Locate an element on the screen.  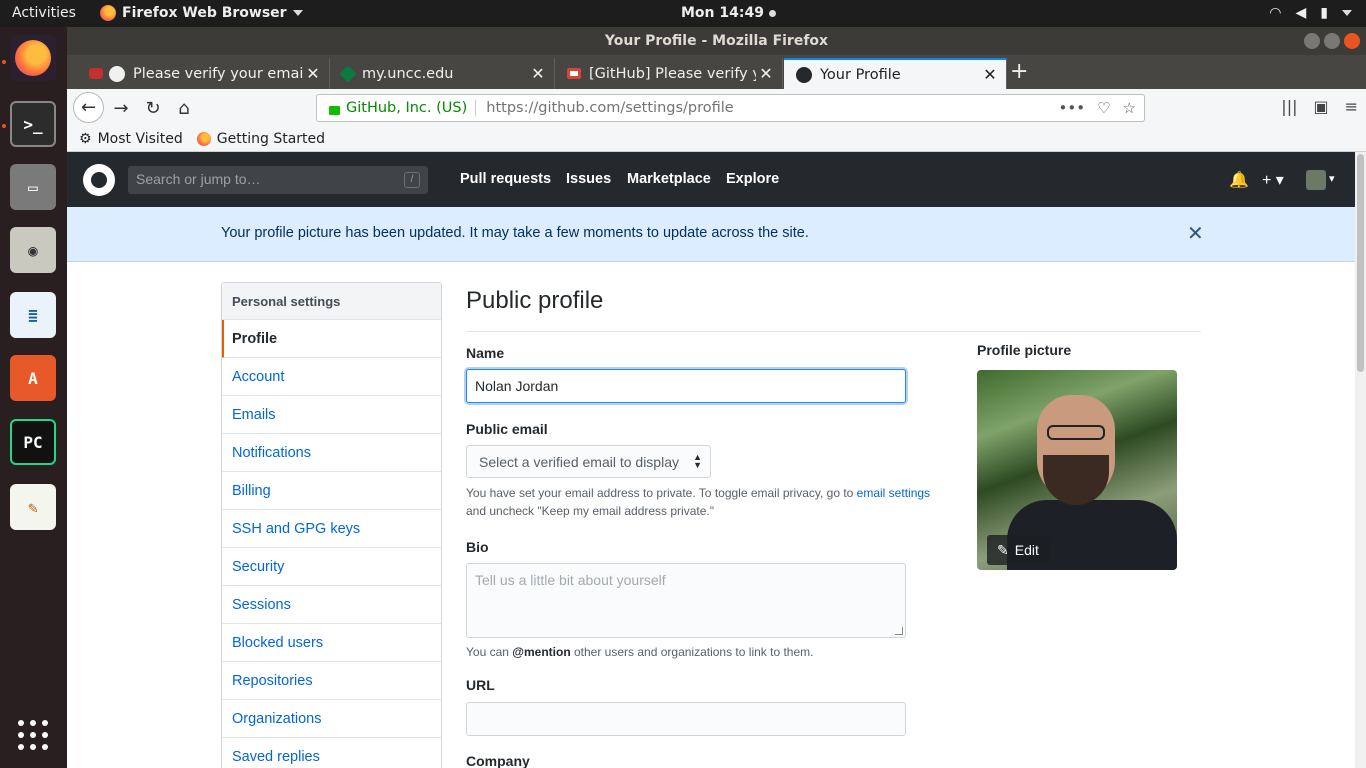
chevron-down-icon: ▾ is located at coordinates (1332, 178).